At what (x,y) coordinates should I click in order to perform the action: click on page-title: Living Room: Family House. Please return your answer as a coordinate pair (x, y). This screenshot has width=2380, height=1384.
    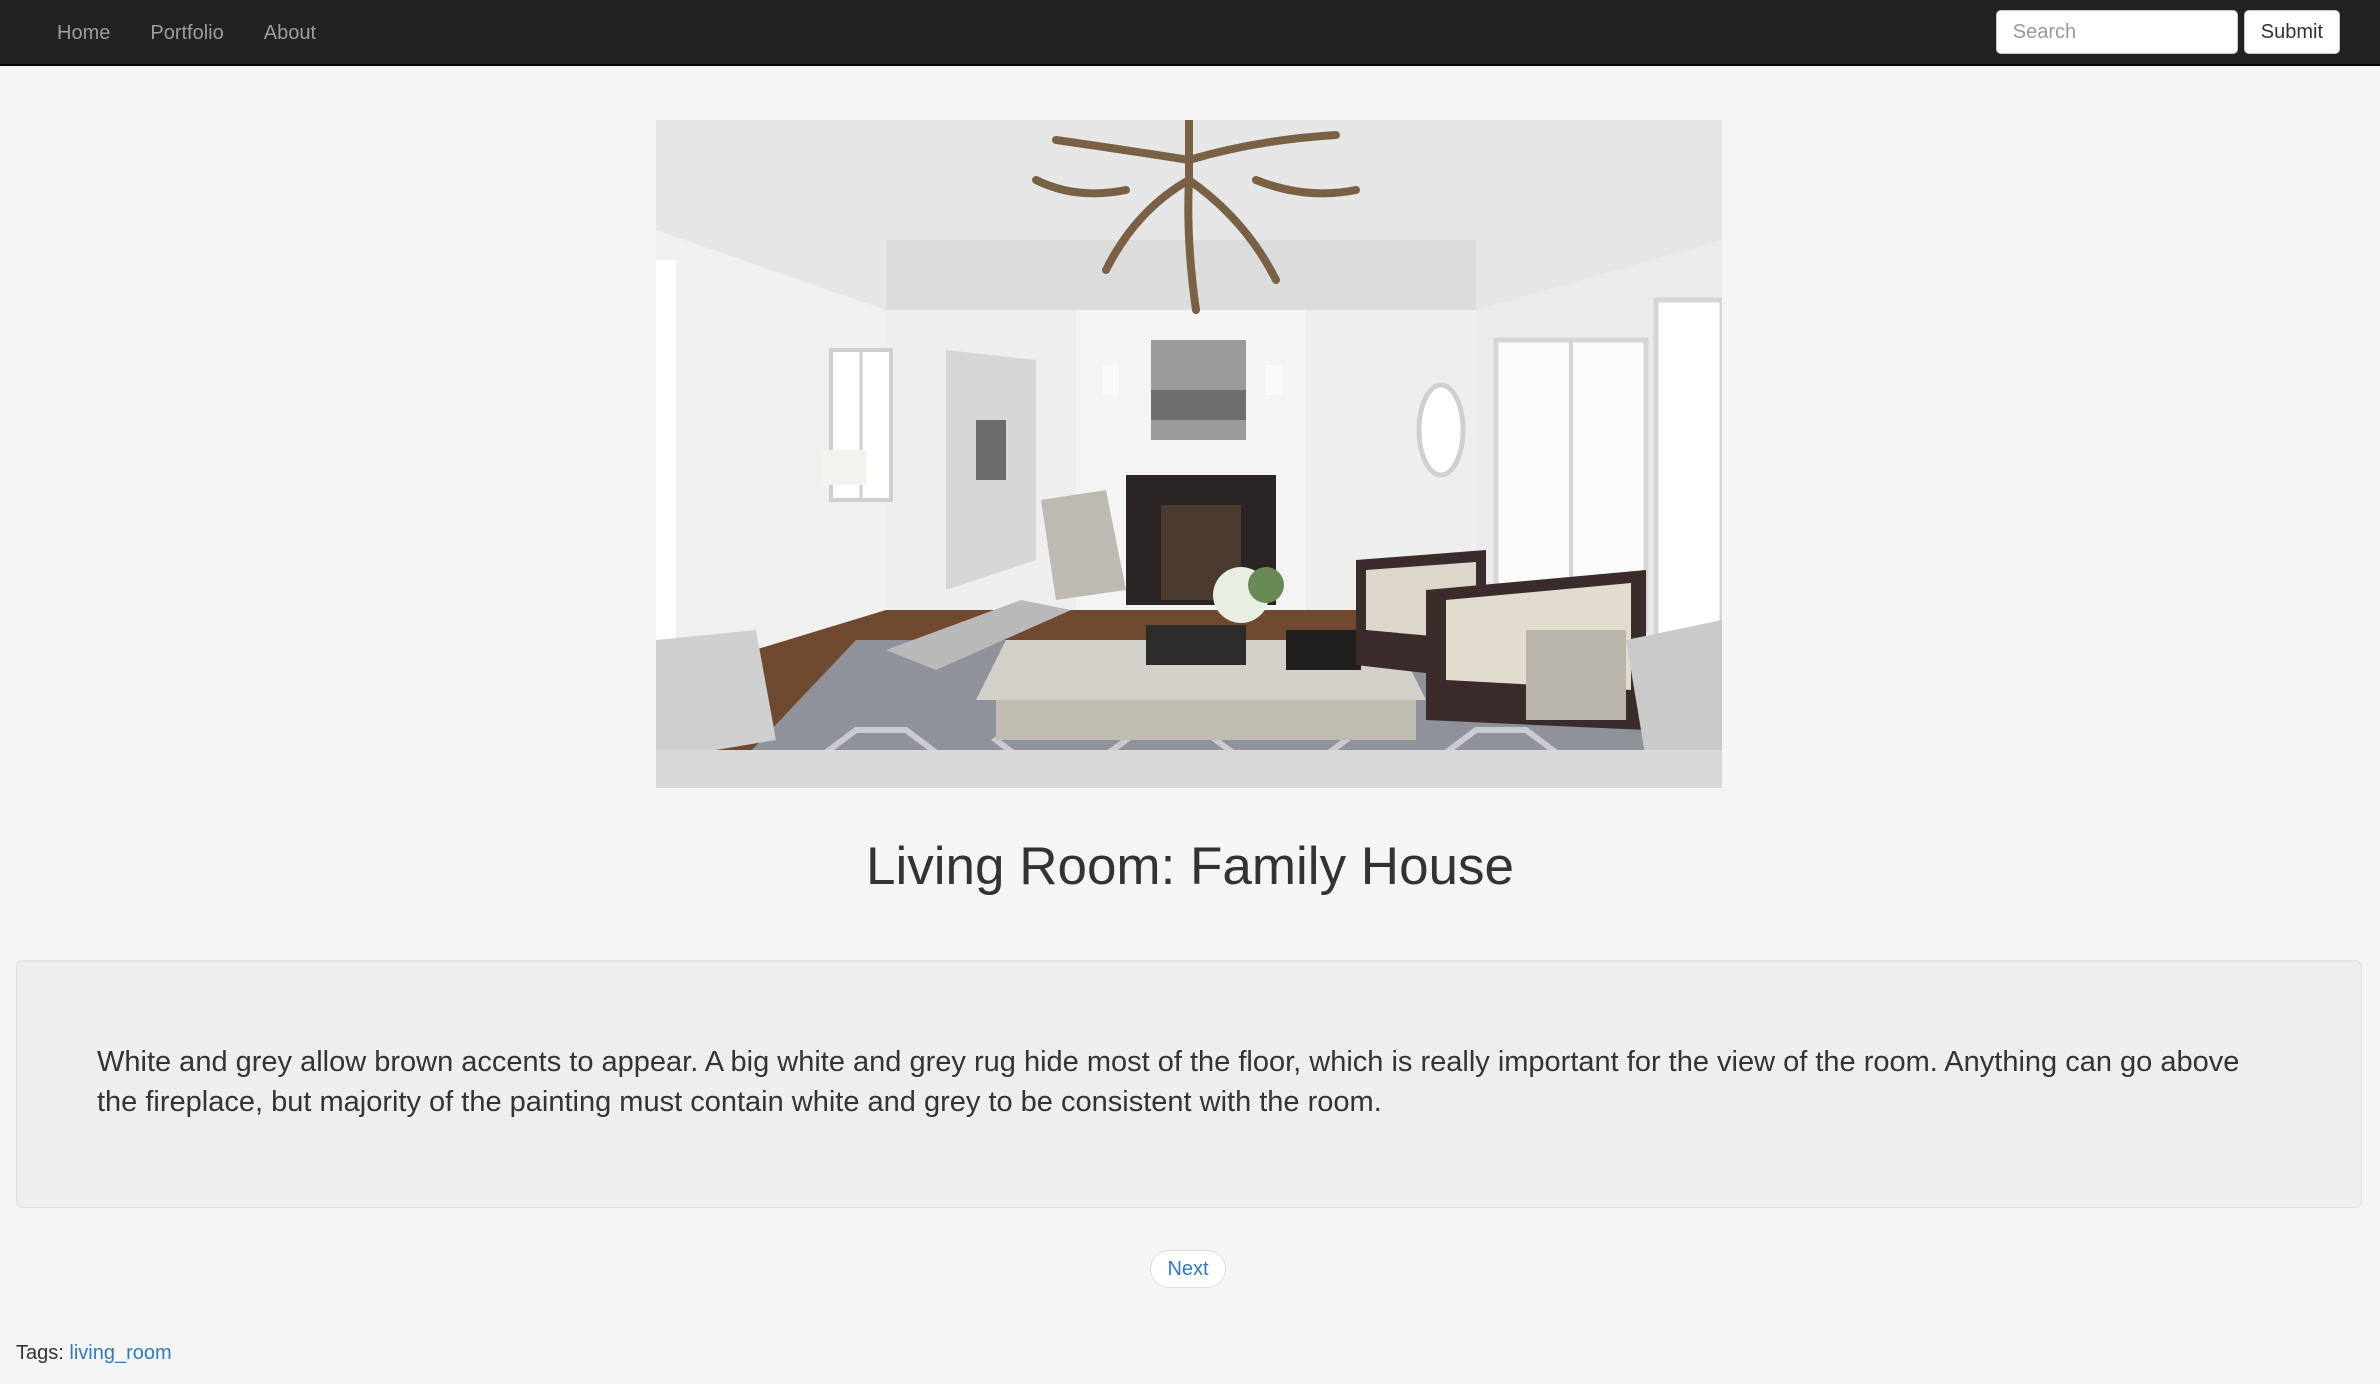
    Looking at the image, I should click on (1189, 866).